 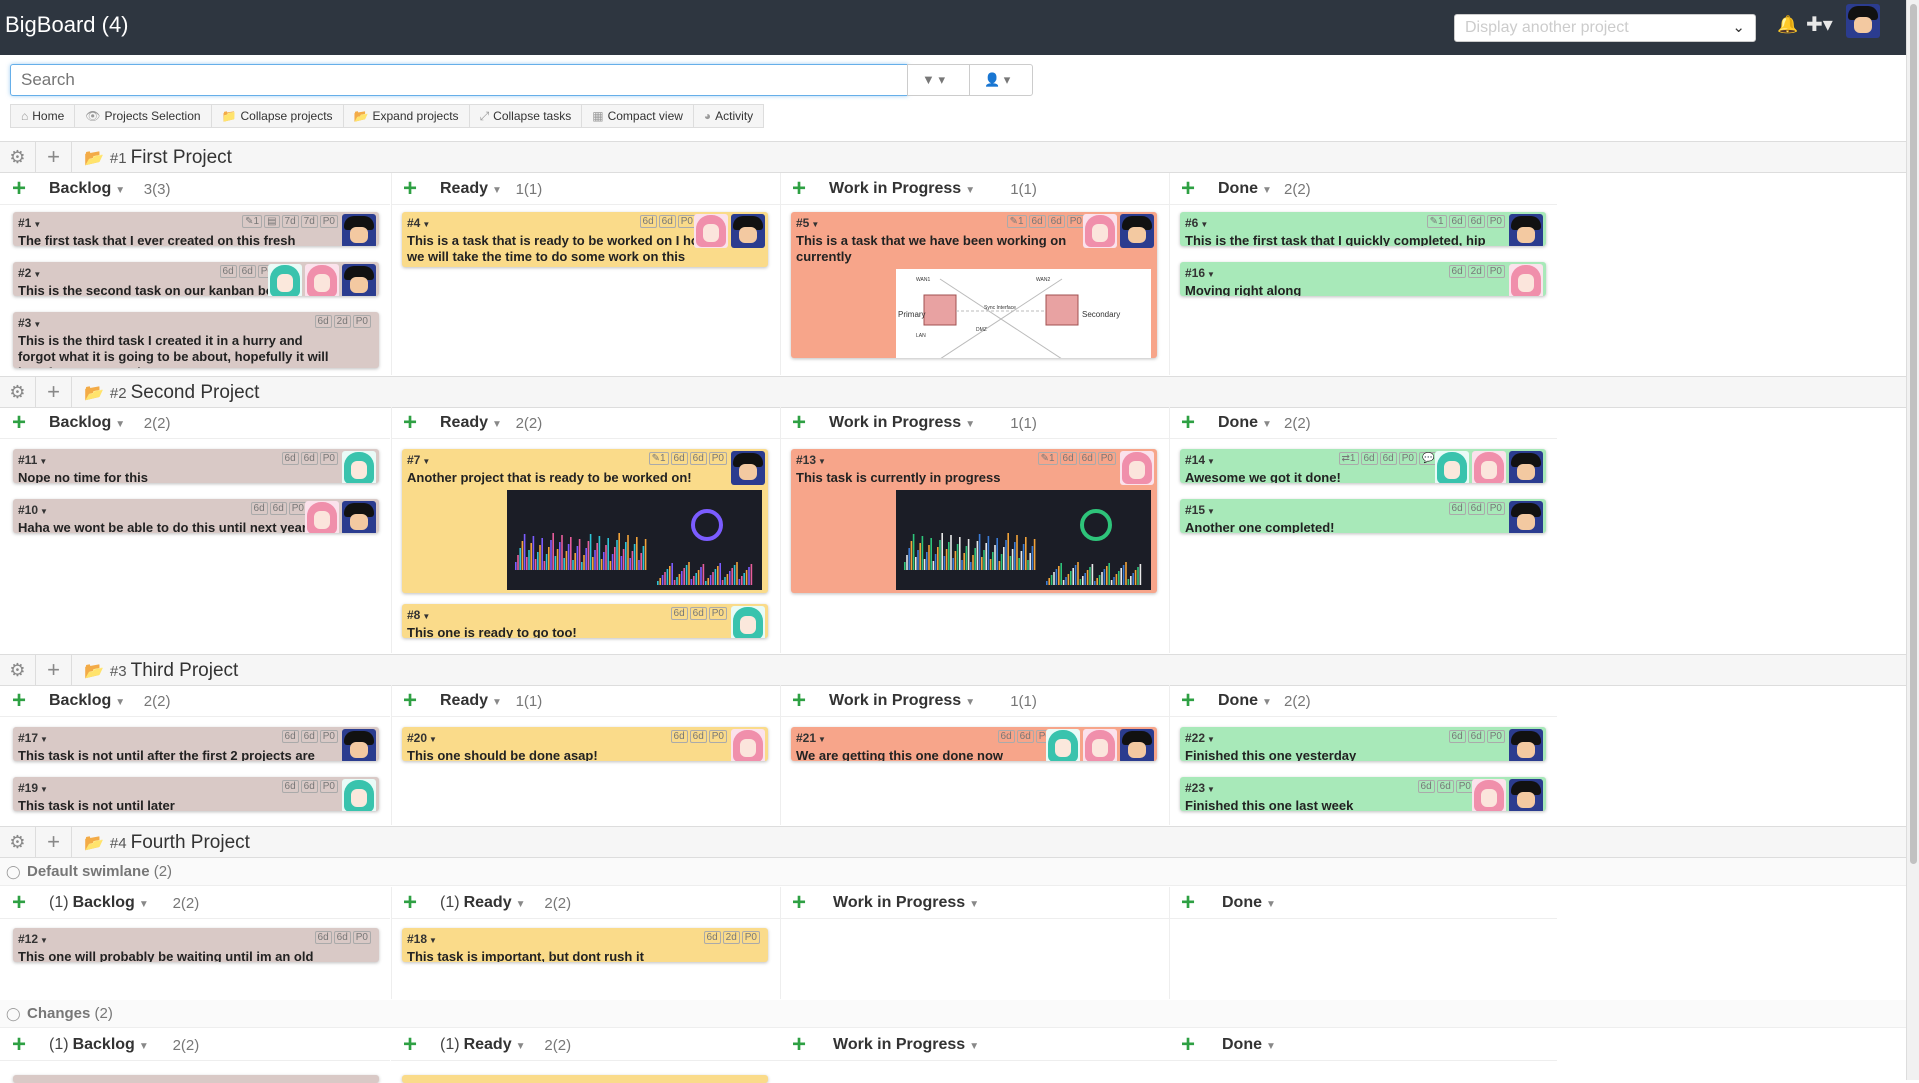 What do you see at coordinates (938, 80) in the screenshot?
I see `filter-dropdown-button: ▼ ▾` at bounding box center [938, 80].